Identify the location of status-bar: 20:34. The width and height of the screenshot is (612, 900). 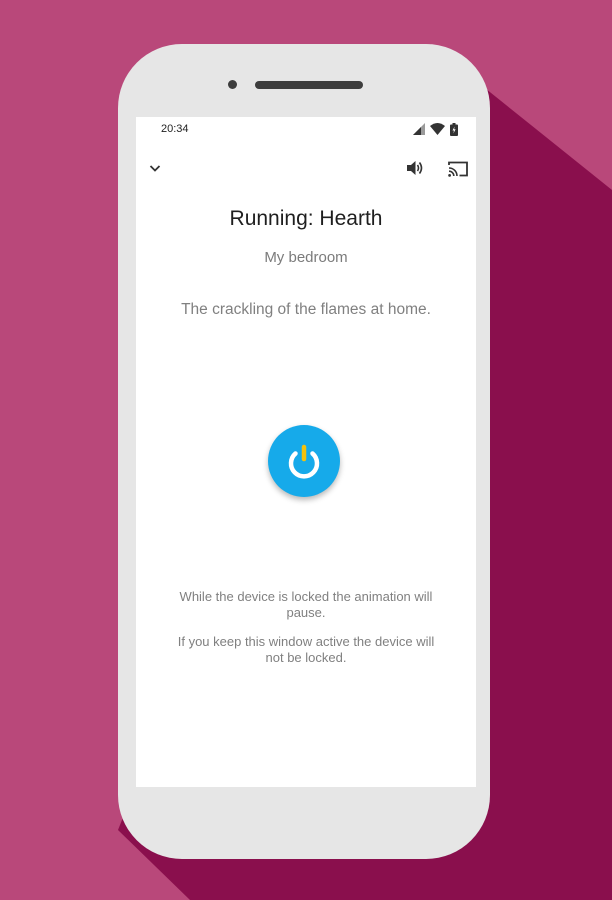
(306, 130).